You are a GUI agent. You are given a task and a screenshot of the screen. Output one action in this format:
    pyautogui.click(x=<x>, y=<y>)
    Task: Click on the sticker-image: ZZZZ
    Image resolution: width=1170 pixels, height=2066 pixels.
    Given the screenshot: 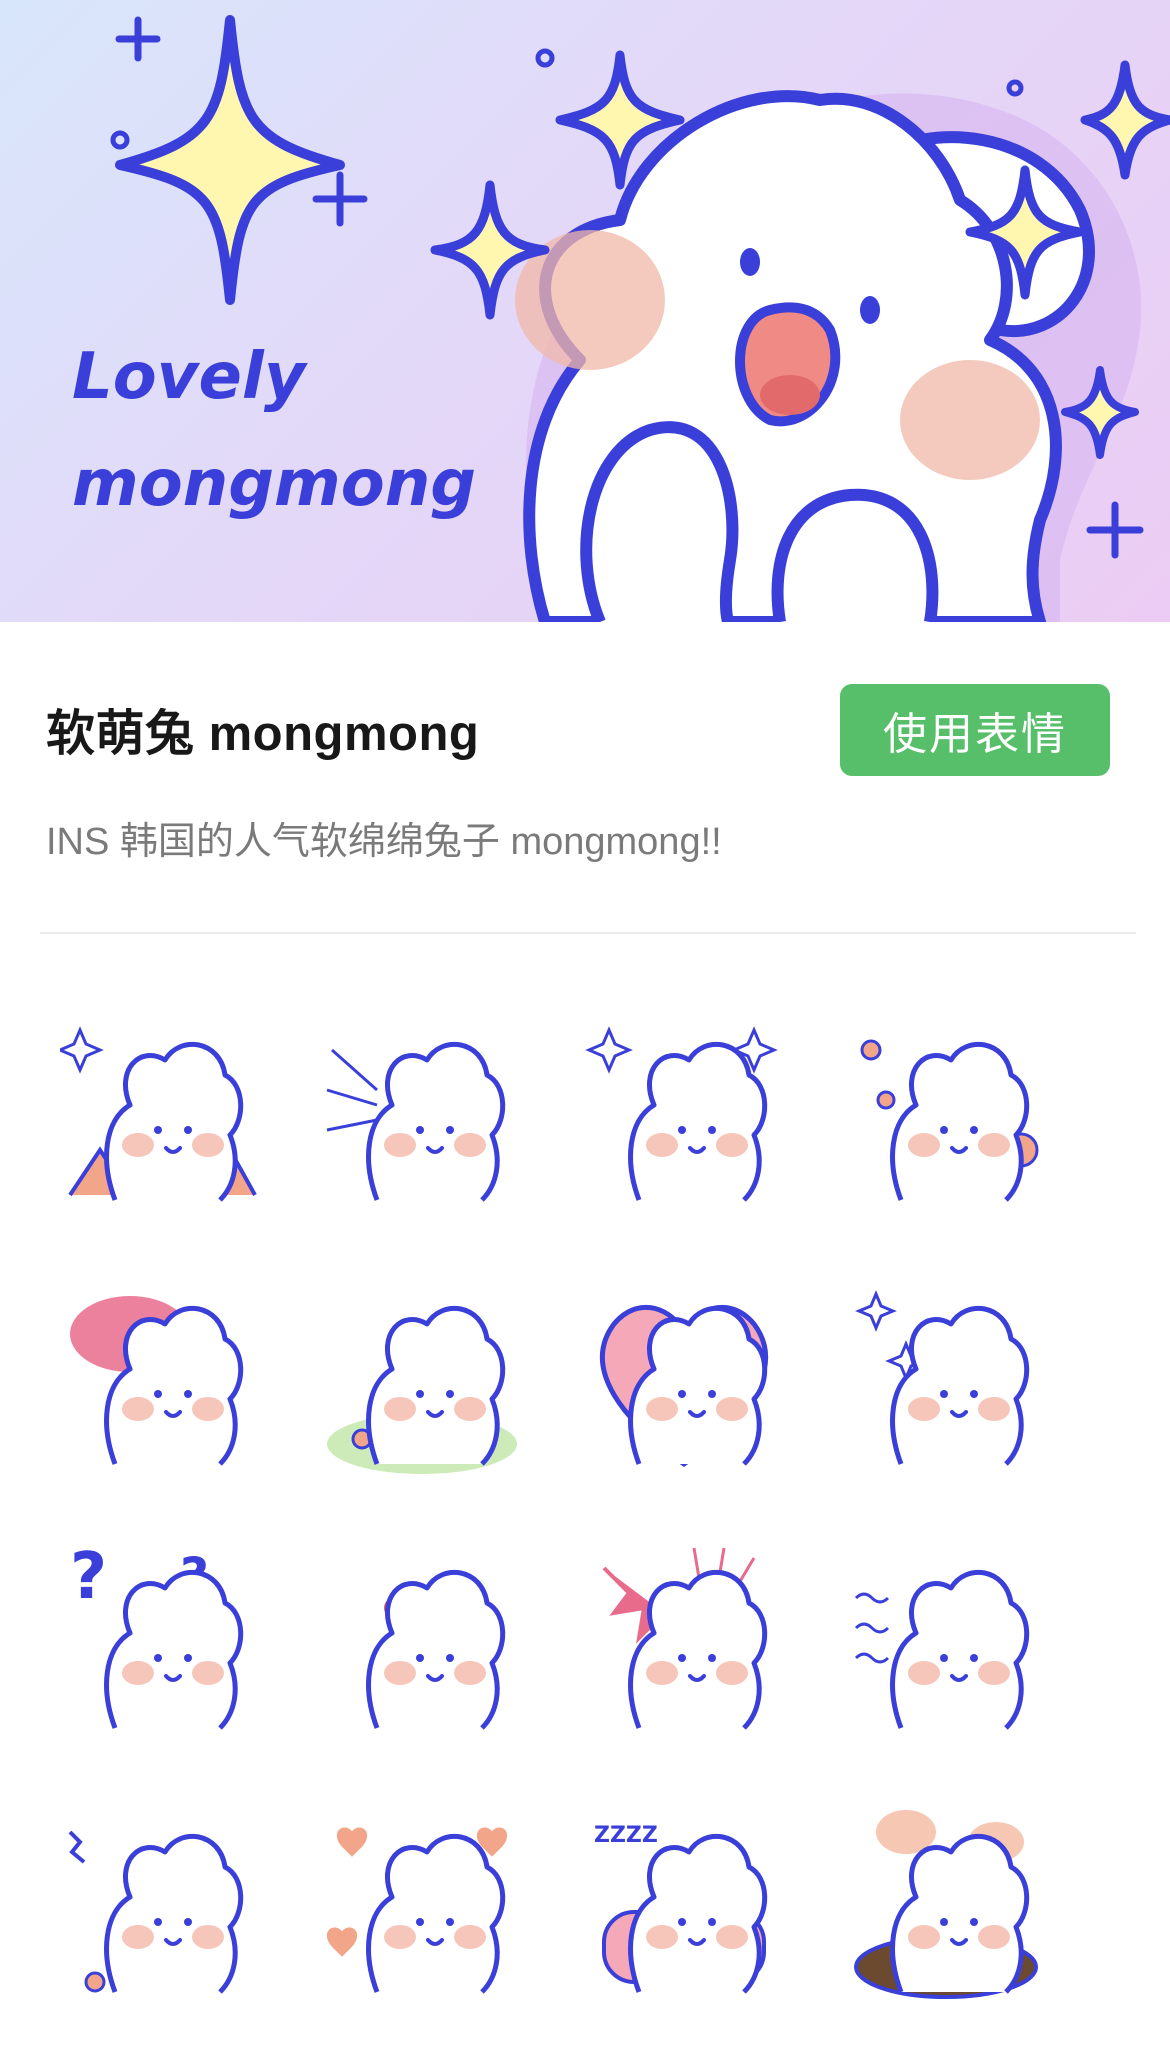 What is the action you would take?
    pyautogui.click(x=681, y=1908)
    